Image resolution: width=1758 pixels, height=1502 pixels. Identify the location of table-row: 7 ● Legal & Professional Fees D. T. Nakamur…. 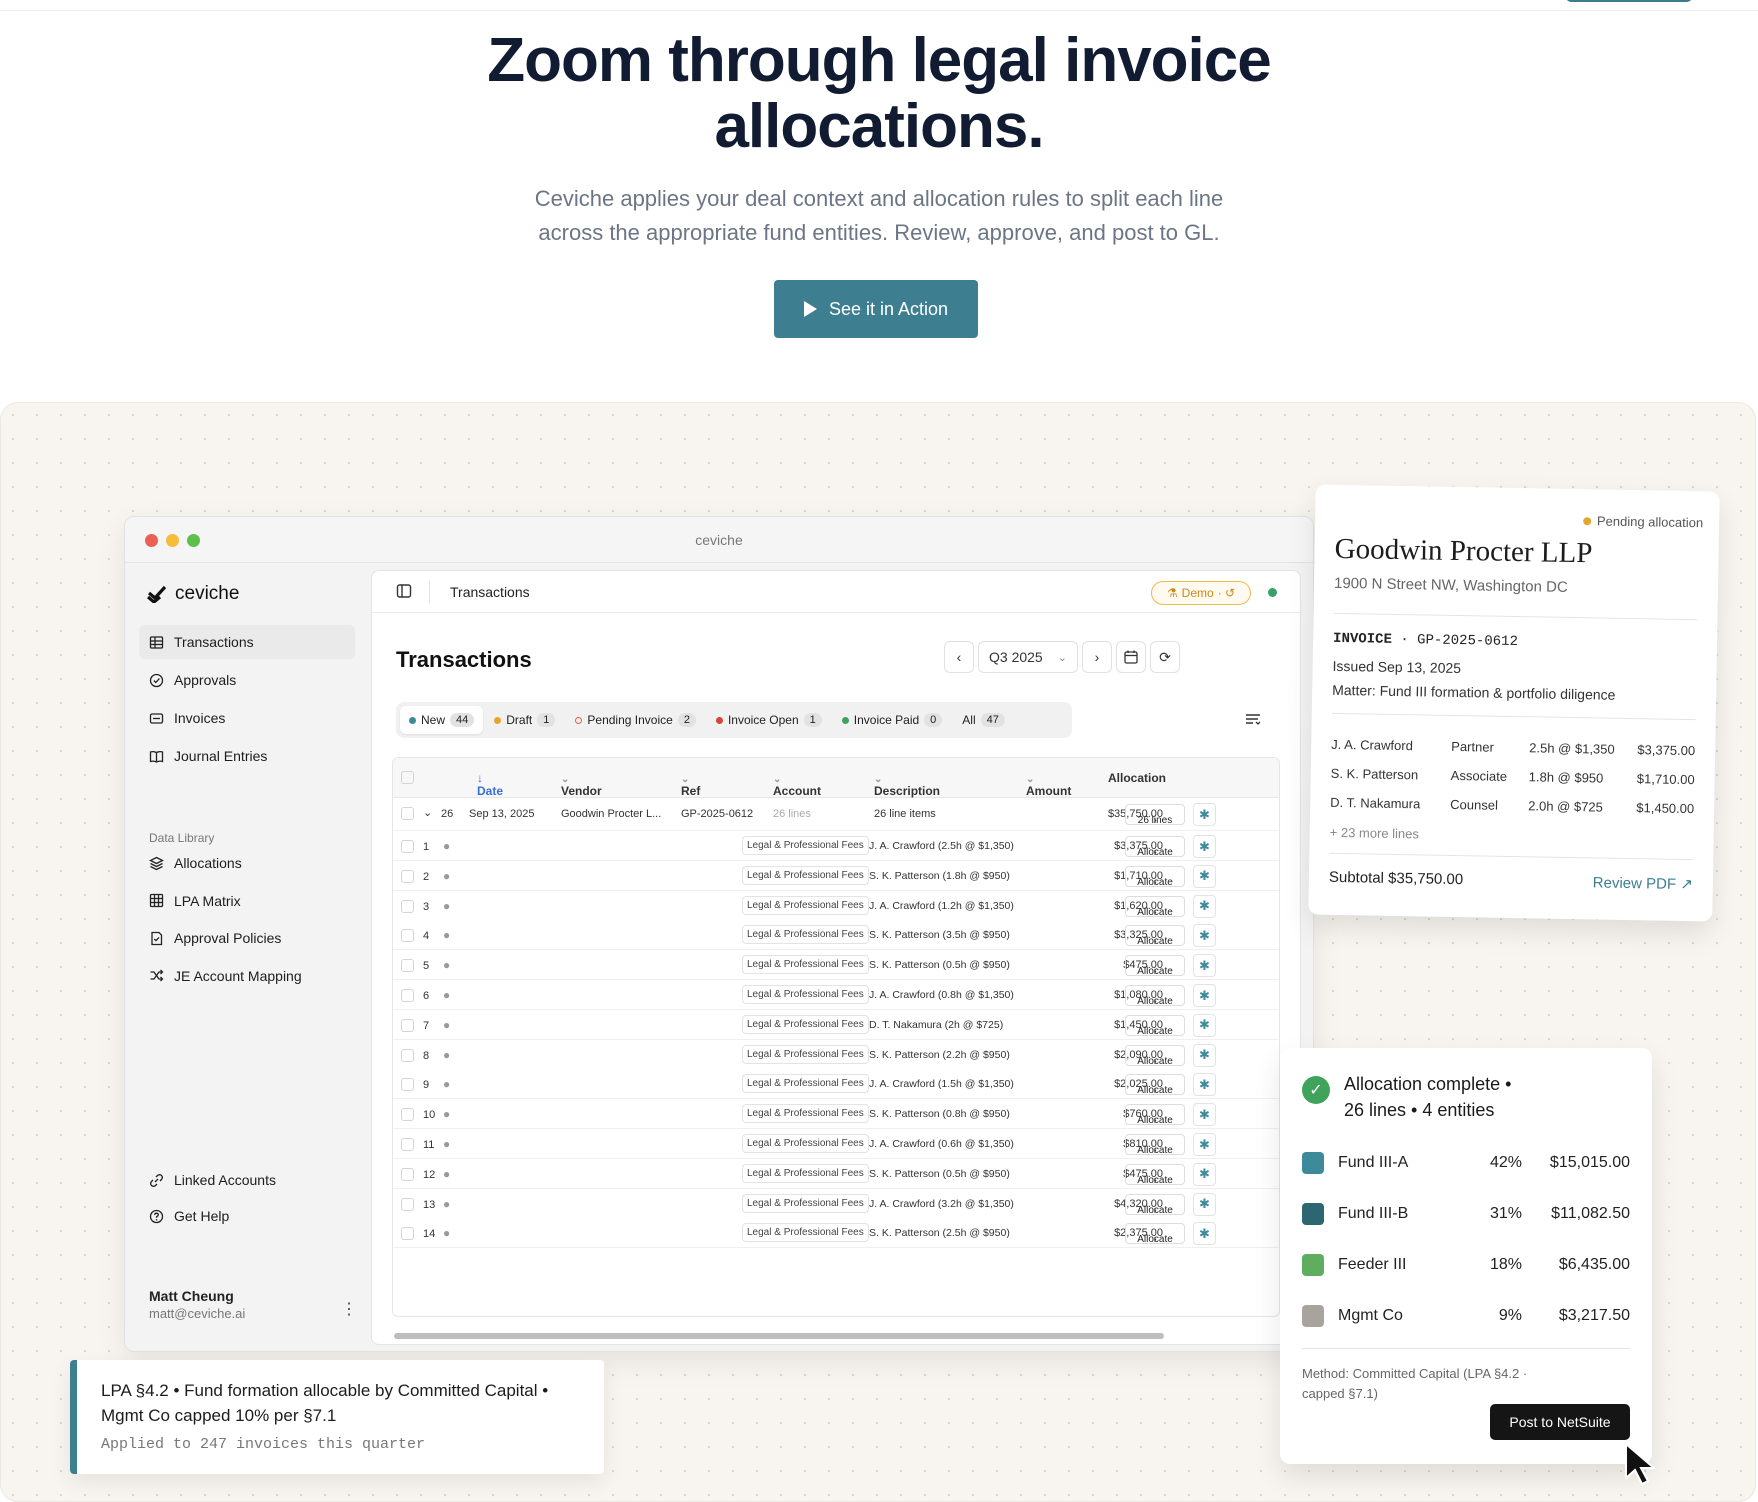
(836, 1024).